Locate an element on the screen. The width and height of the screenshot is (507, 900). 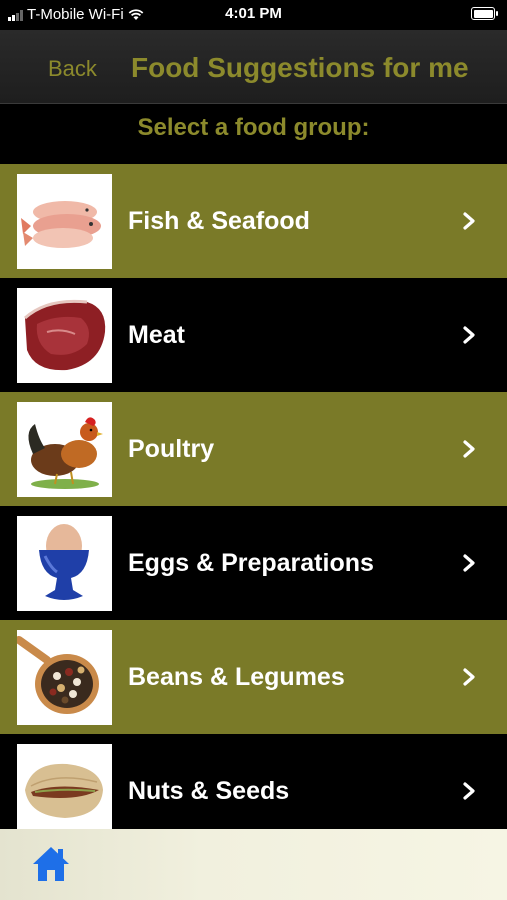
food-group-label: Fish & Seafood is located at coordinates (219, 221).